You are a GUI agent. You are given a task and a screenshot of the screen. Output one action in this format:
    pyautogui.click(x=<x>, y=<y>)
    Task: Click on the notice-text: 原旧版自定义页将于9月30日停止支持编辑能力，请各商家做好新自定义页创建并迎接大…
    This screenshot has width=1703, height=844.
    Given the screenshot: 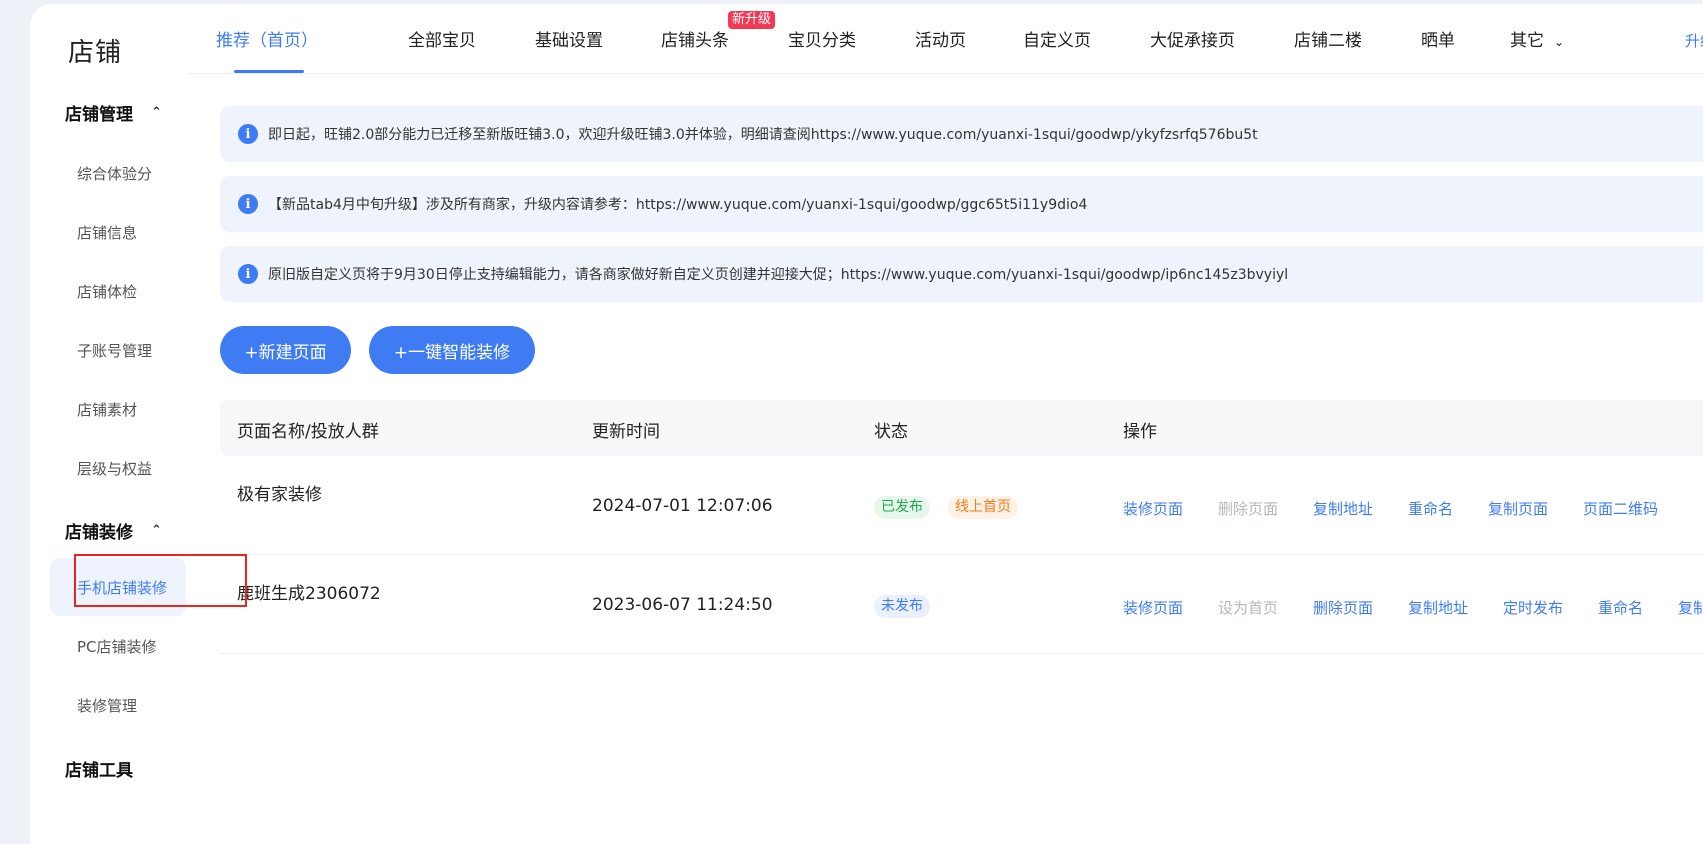 What is the action you would take?
    pyautogui.click(x=778, y=275)
    